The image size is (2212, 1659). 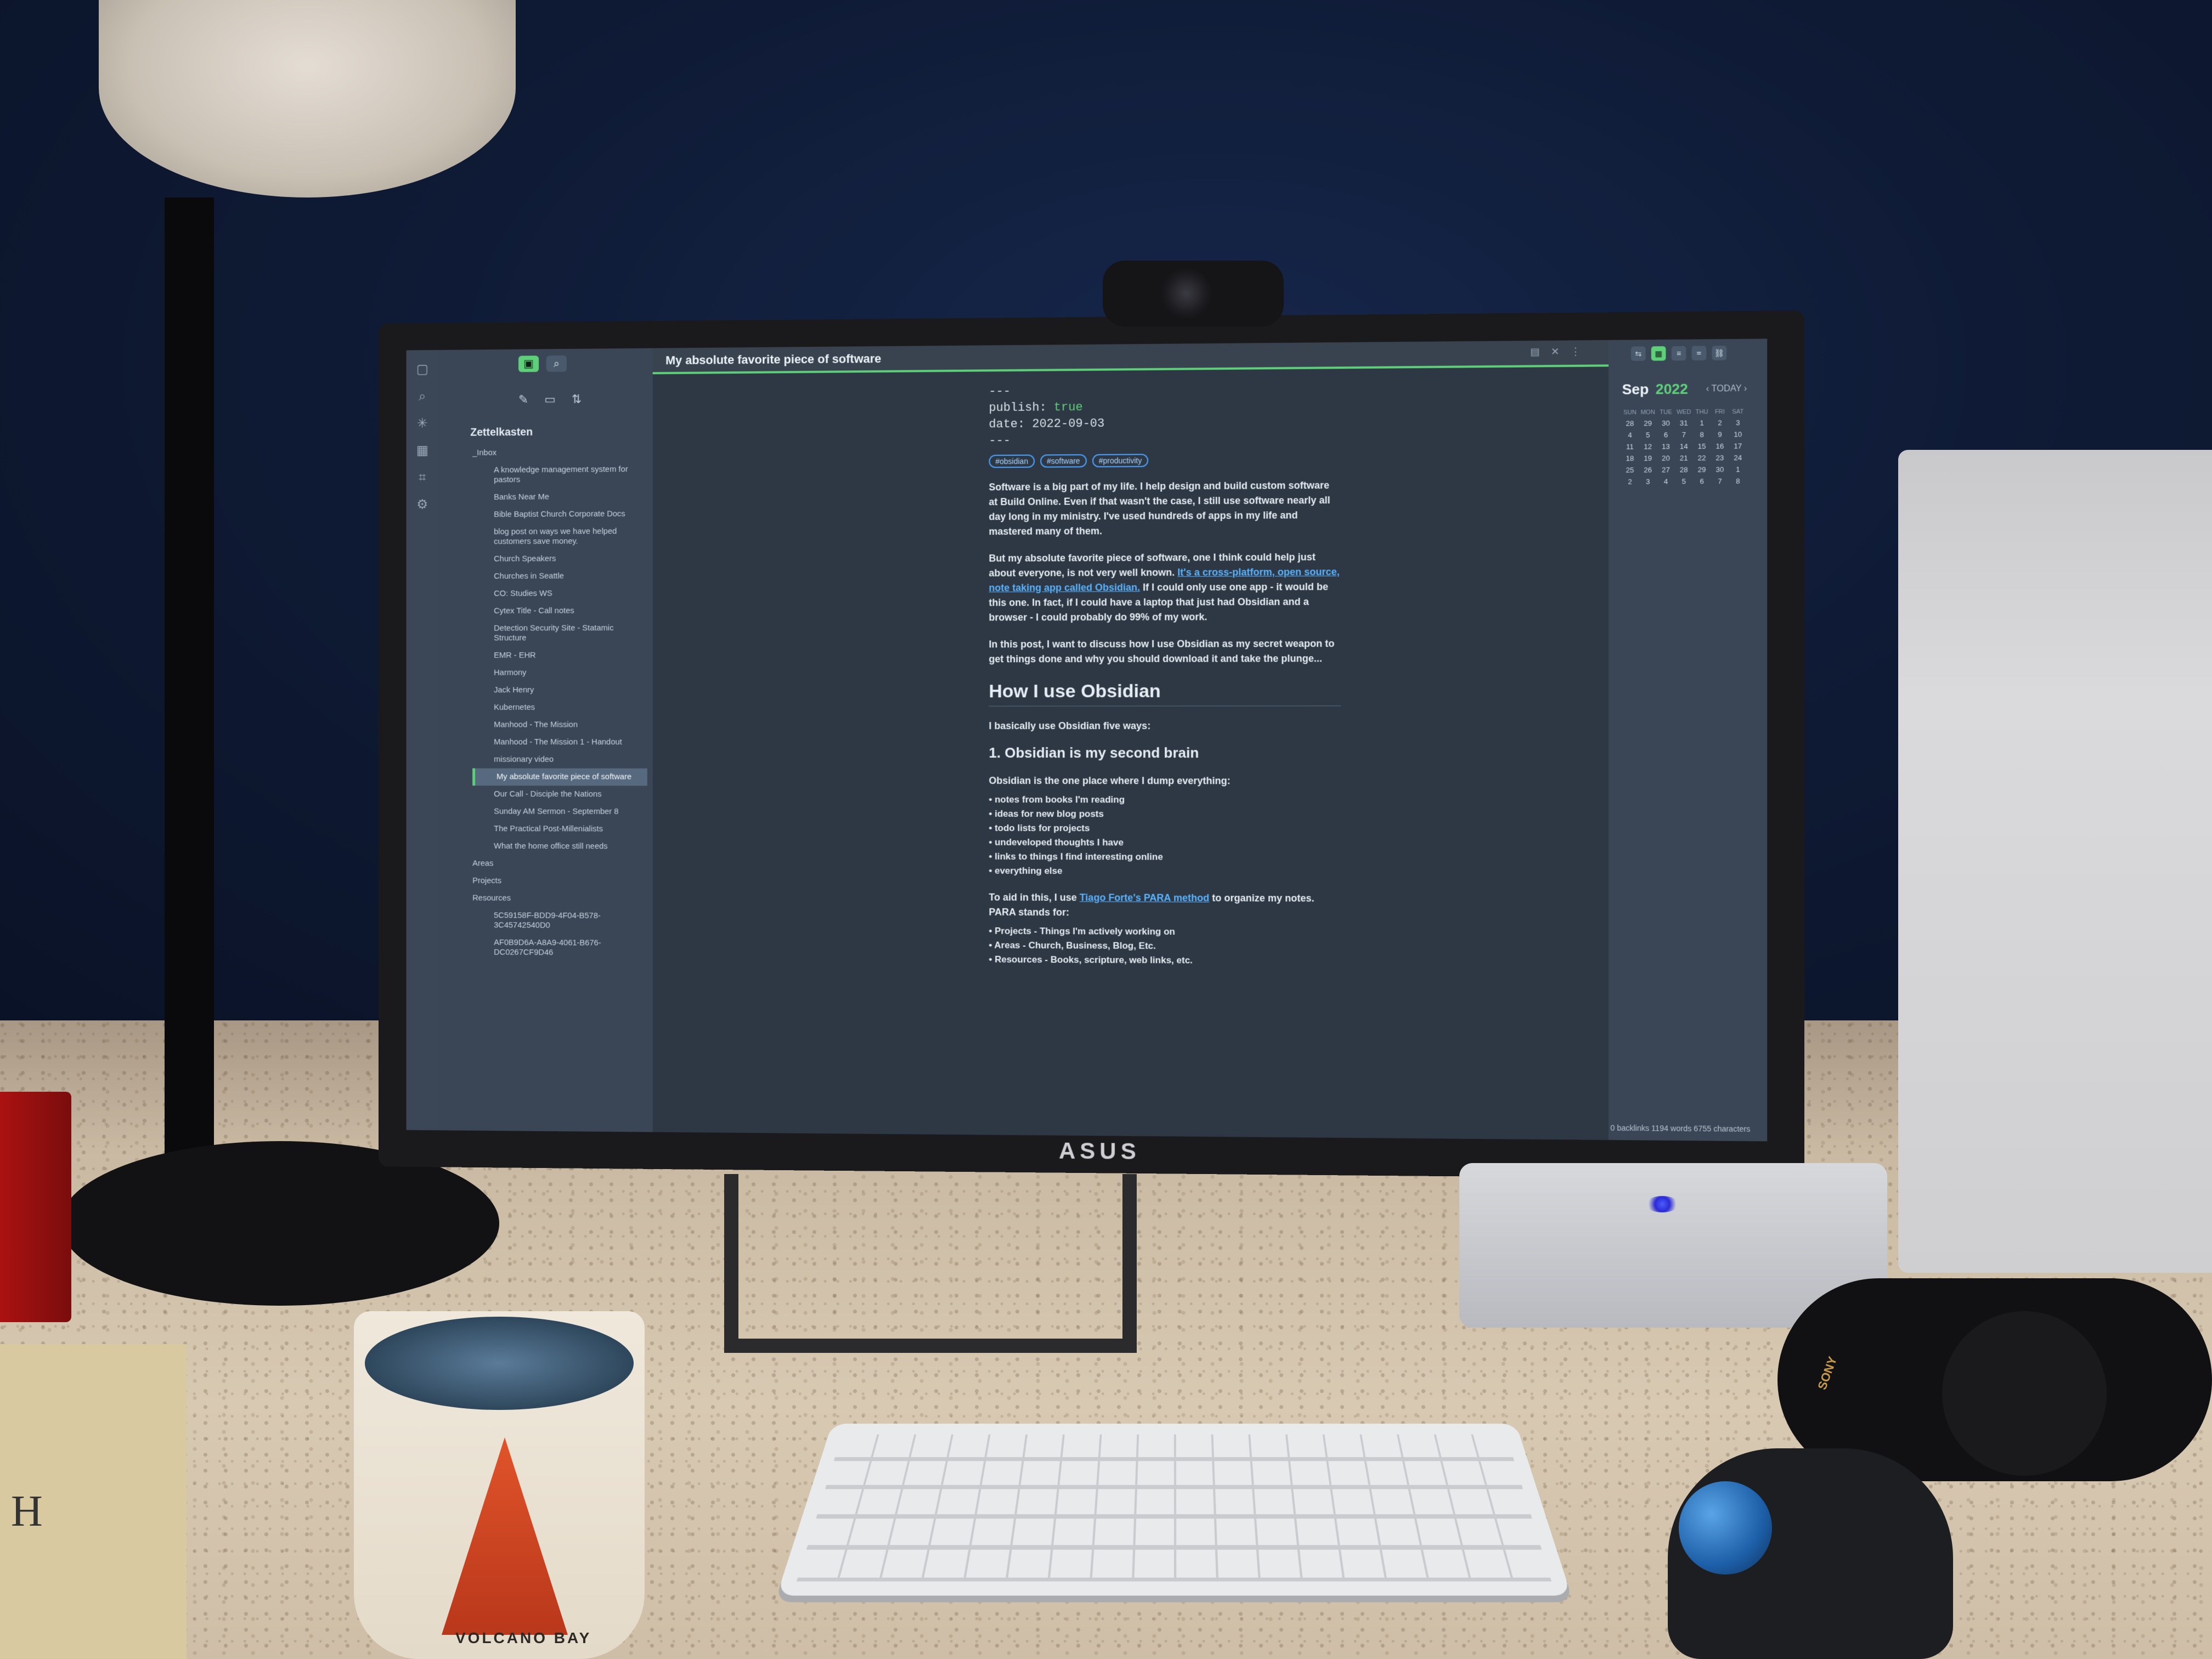 What do you see at coordinates (559, 812) in the screenshot?
I see `file-item: Sunday AM Sermon - September 8` at bounding box center [559, 812].